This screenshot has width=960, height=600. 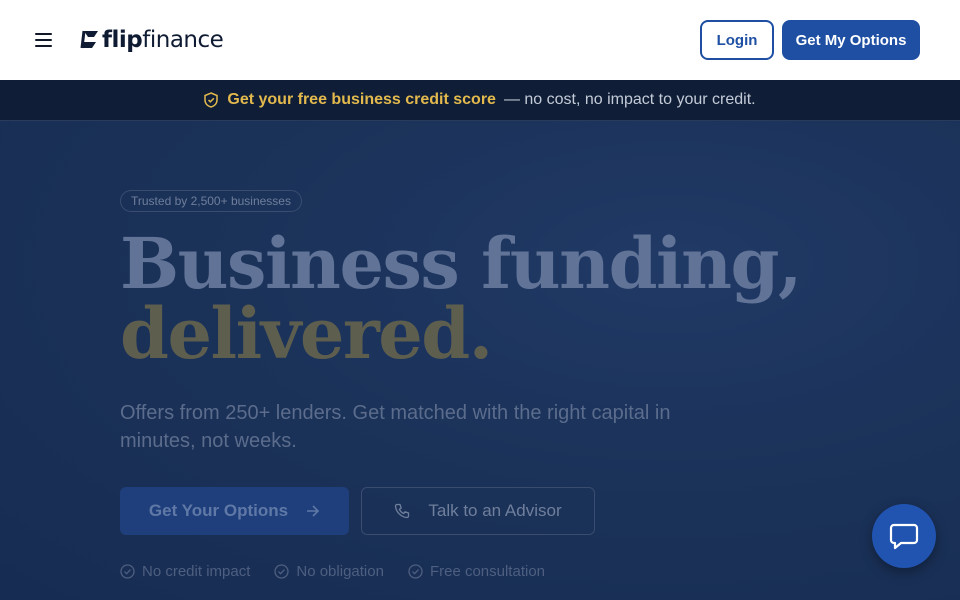 I want to click on trust-badge: Trusted by 2,500+ businesses, so click(x=211, y=201).